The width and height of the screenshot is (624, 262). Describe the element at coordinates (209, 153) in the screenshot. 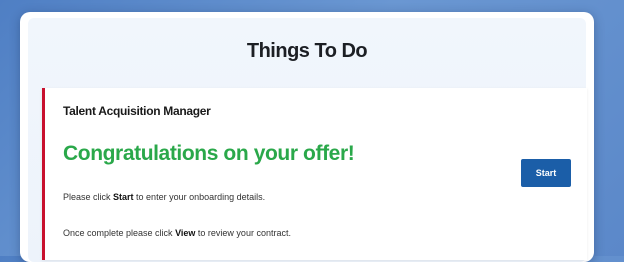

I see `task-heading: Congratulations on your offer!` at that location.